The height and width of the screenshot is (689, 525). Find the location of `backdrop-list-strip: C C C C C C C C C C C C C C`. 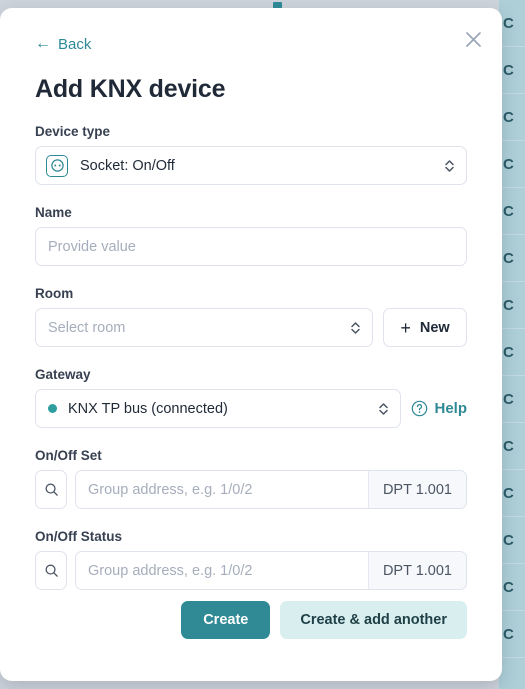

backdrop-list-strip: C C C C C C C C C C C C C C is located at coordinates (512, 344).